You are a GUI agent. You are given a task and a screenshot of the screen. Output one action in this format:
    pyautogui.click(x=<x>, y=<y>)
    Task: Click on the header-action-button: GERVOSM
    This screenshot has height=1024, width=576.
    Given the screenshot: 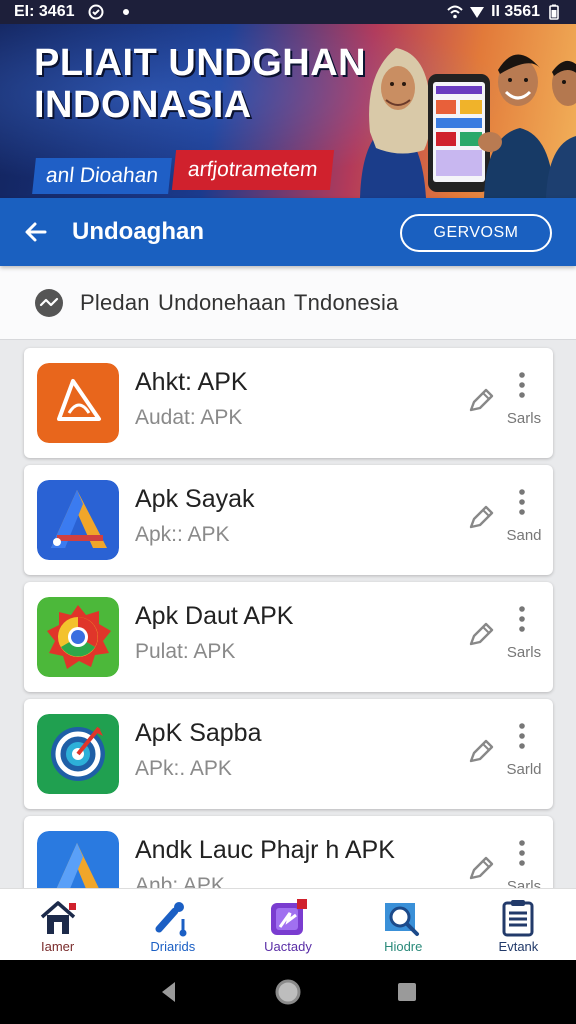 What is the action you would take?
    pyautogui.click(x=476, y=233)
    